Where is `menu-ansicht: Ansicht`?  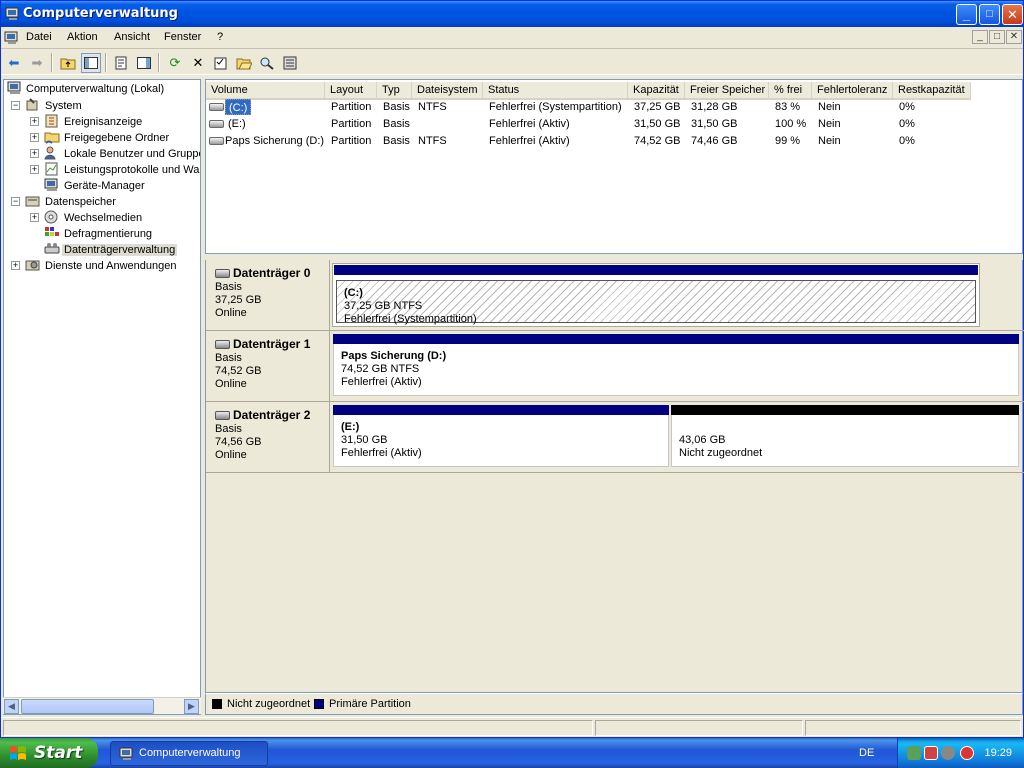 menu-ansicht: Ansicht is located at coordinates (132, 37).